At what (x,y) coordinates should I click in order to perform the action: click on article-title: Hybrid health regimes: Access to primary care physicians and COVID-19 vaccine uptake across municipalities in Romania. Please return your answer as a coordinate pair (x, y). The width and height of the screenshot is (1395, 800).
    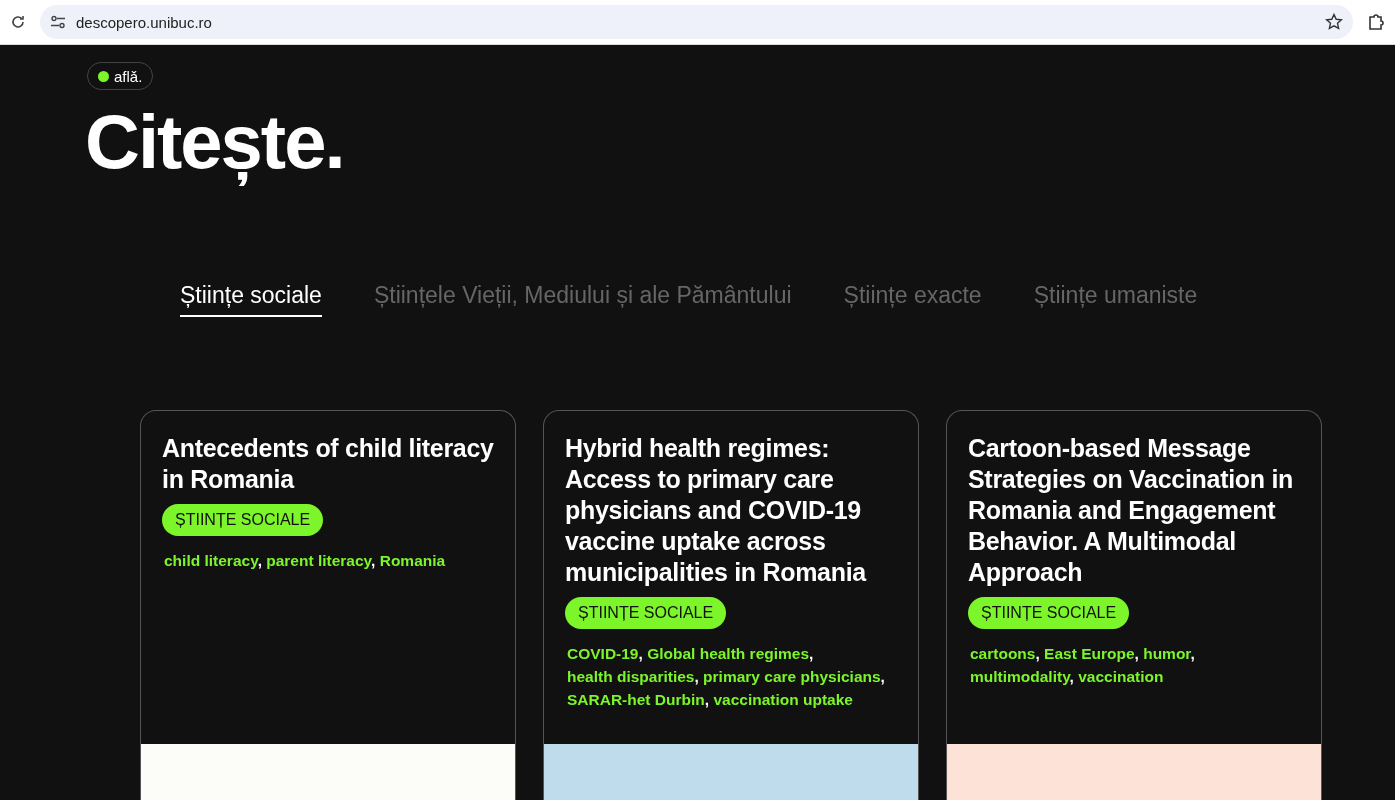
    Looking at the image, I should click on (731, 510).